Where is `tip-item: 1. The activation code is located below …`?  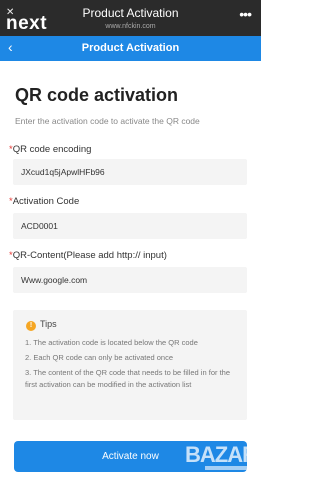
tip-item: 1. The activation code is located below … is located at coordinates (111, 342).